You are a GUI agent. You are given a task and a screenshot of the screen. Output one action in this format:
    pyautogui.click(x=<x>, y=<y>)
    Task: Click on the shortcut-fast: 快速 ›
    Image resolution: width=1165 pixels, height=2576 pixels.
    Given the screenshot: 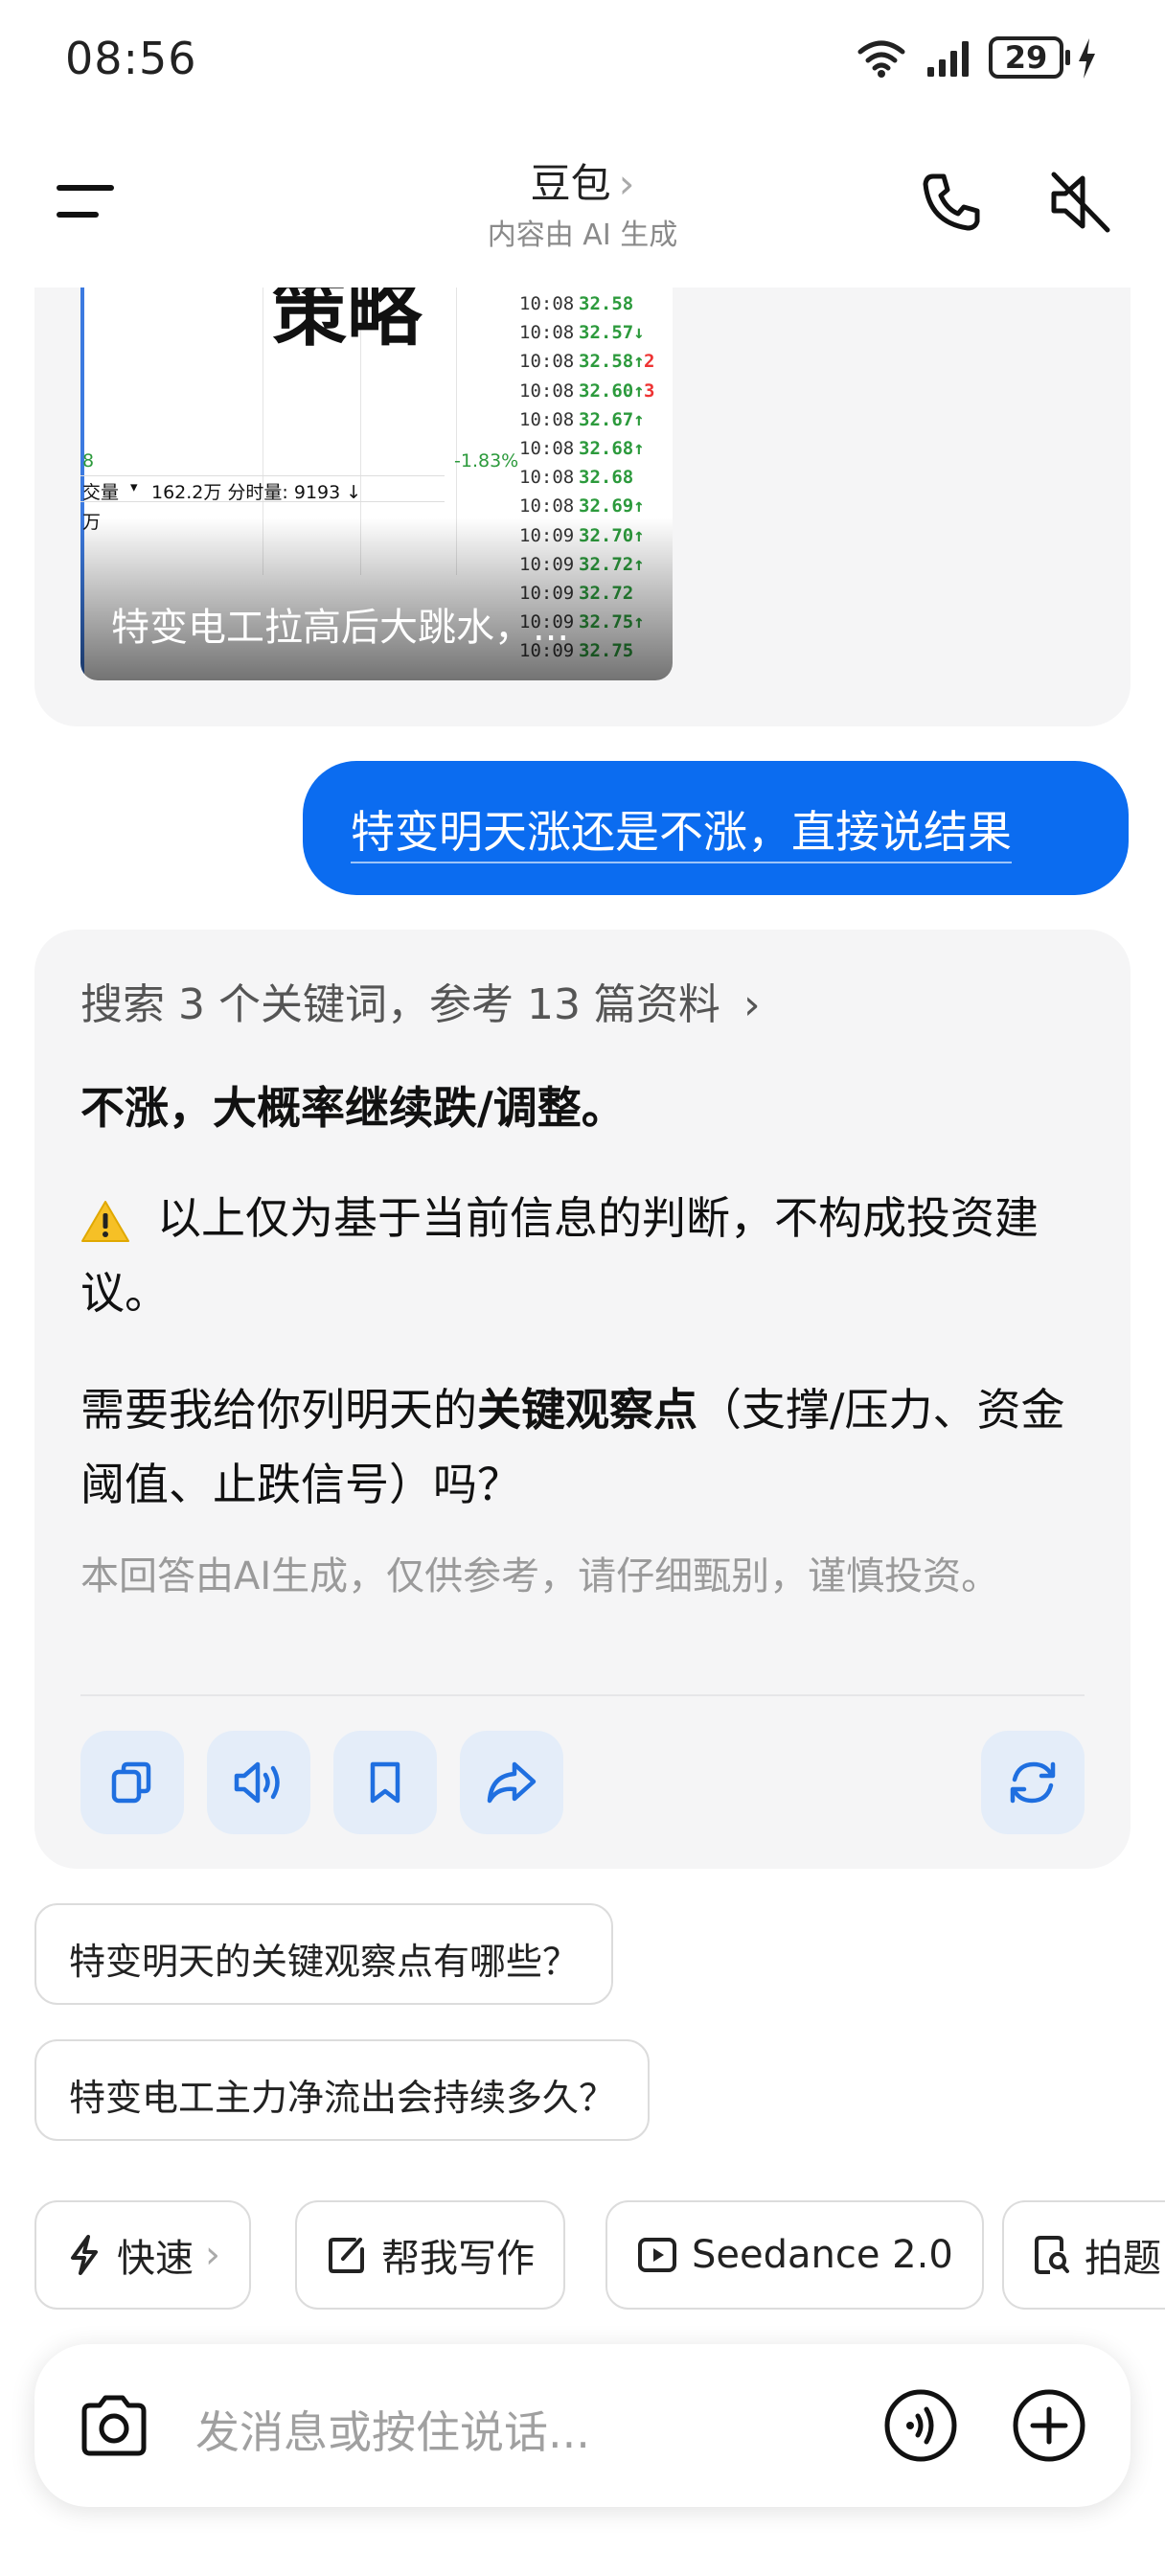 What is the action you would take?
    pyautogui.click(x=143, y=2255)
    